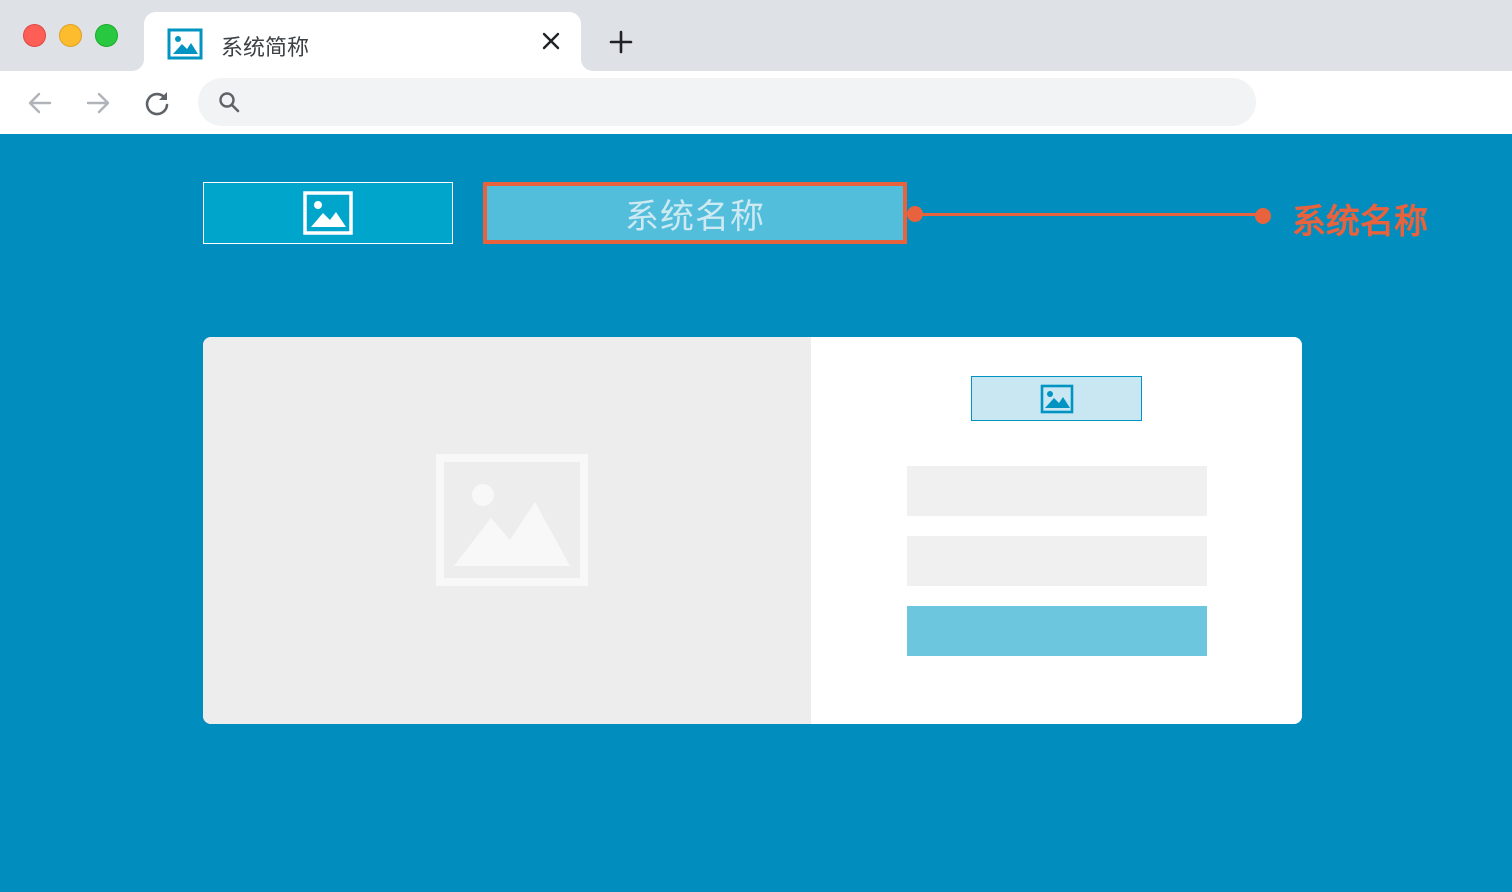  Describe the element at coordinates (756, 35) in the screenshot. I see `tab-bar: 系统简称` at that location.